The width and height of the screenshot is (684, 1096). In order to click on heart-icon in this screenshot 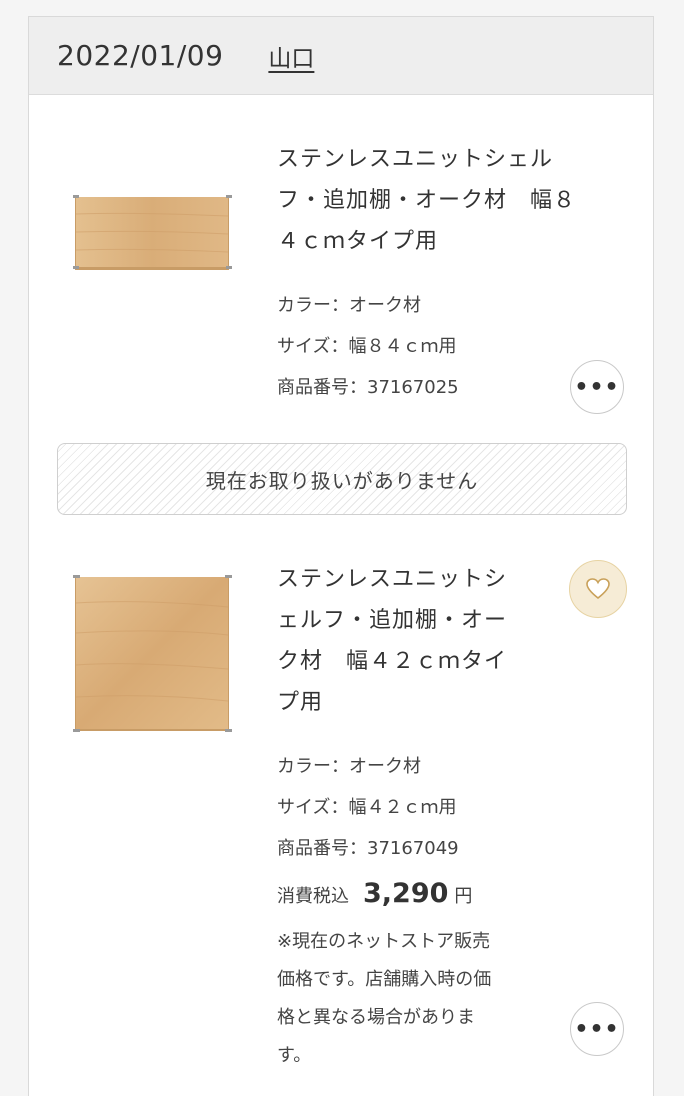, I will do `click(598, 589)`.